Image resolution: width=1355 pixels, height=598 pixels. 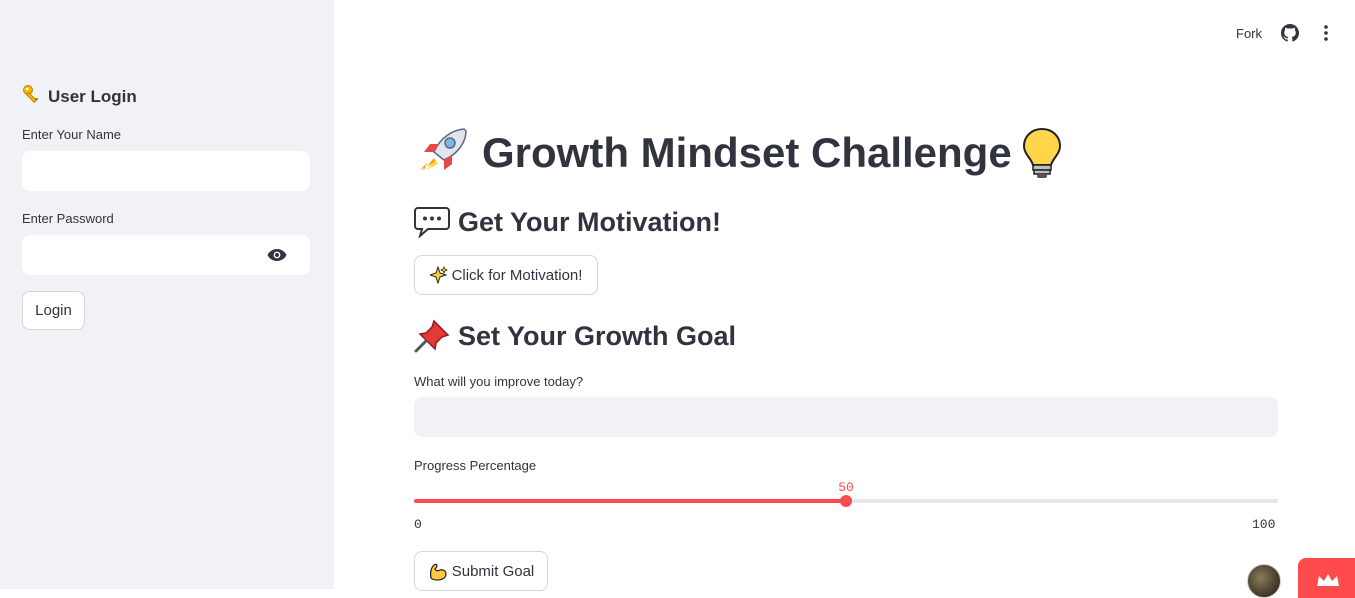 What do you see at coordinates (747, 152) in the screenshot?
I see `page-title-text: Growth Mindset Challenge` at bounding box center [747, 152].